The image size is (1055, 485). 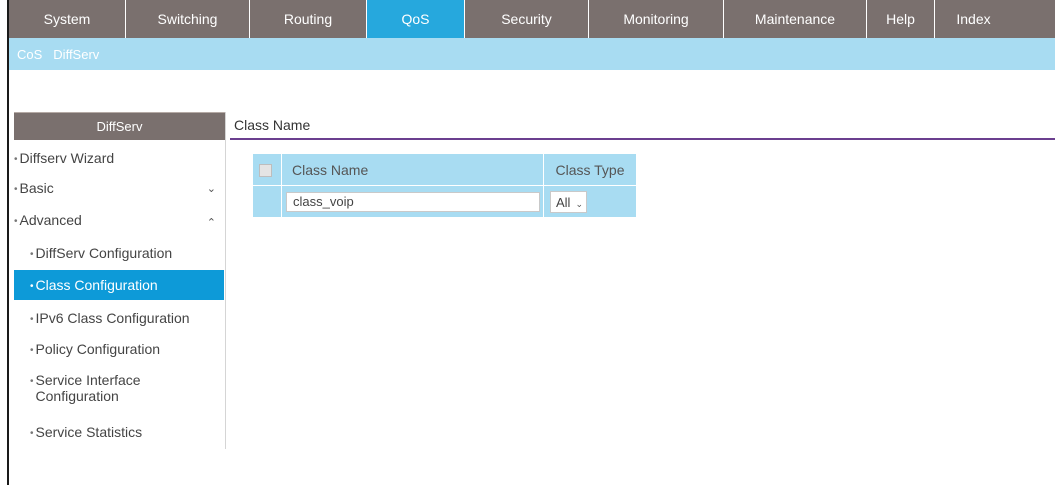 What do you see at coordinates (901, 19) in the screenshot?
I see `tab-help: Help` at bounding box center [901, 19].